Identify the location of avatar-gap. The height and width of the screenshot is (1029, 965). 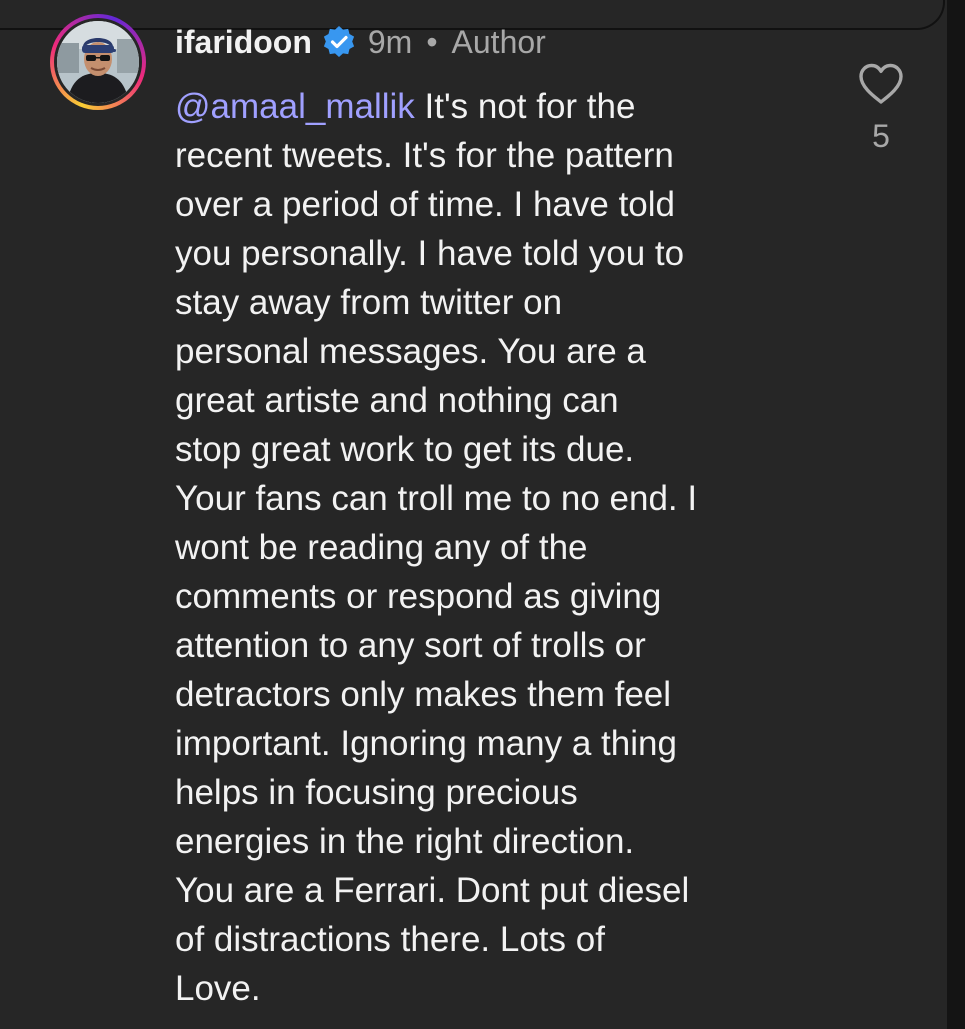
(98, 62).